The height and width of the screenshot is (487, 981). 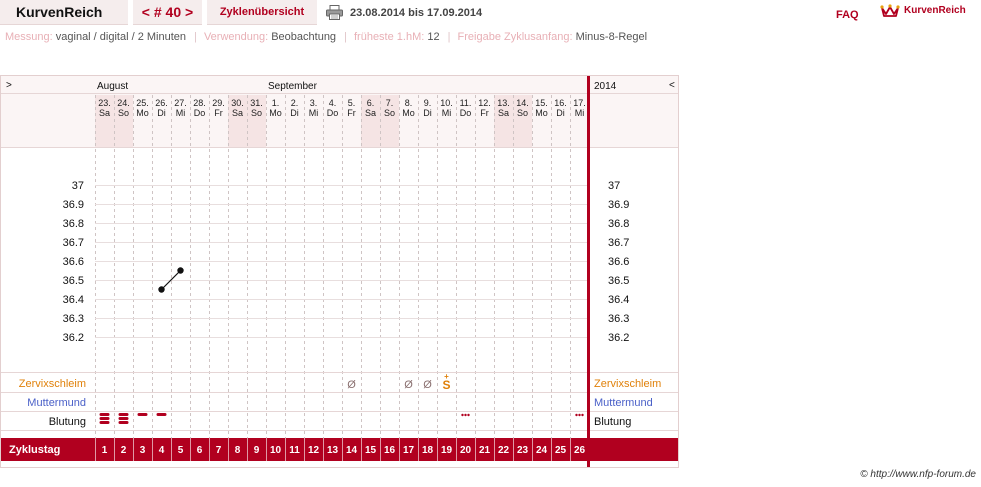 What do you see at coordinates (614, 186) in the screenshot?
I see `temperature-tick-right: 37` at bounding box center [614, 186].